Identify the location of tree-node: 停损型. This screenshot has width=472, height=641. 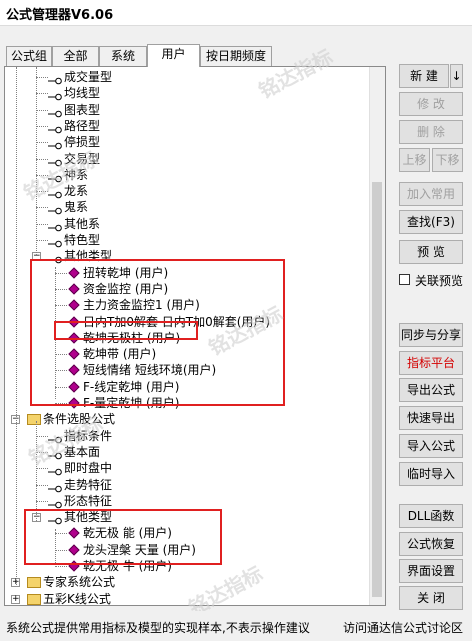
(185, 142).